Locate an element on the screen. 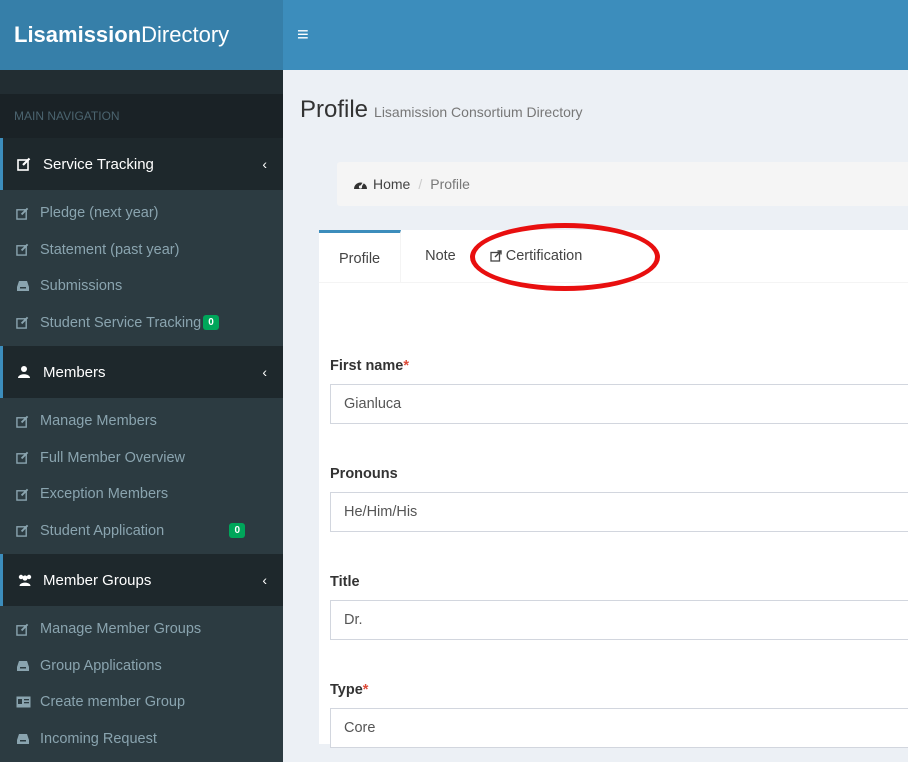 The width and height of the screenshot is (908, 762). menu-item-group-applications: Group Applications is located at coordinates (141, 666).